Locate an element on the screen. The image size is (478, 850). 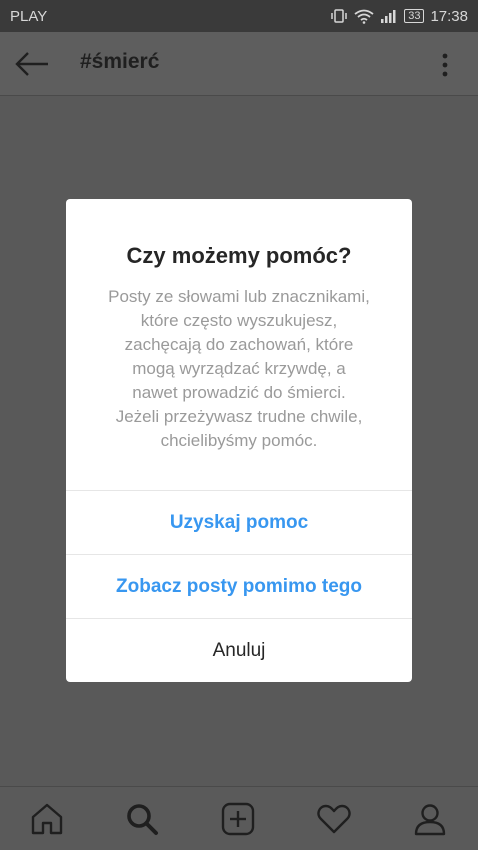
get-help-button: Uzyskaj pomoc is located at coordinates (239, 522).